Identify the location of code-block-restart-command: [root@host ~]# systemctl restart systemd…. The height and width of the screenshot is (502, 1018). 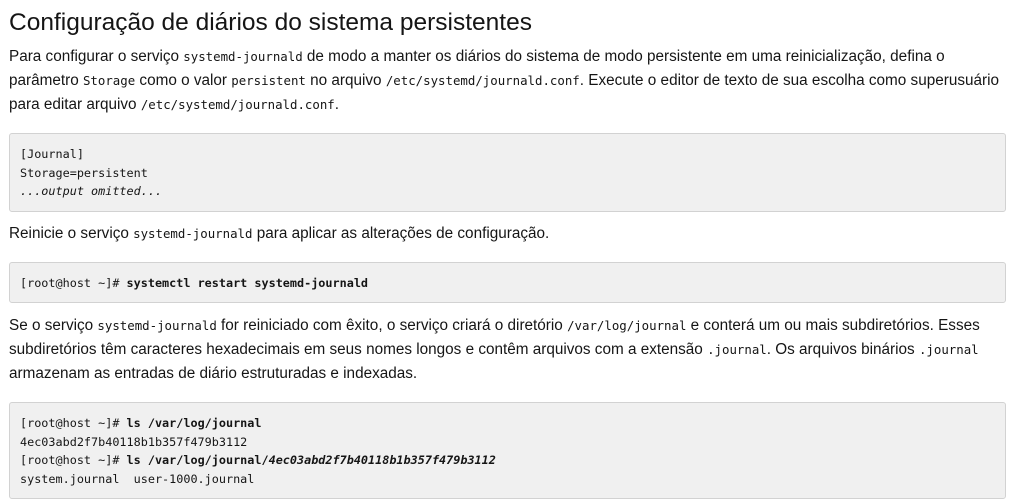
(507, 282).